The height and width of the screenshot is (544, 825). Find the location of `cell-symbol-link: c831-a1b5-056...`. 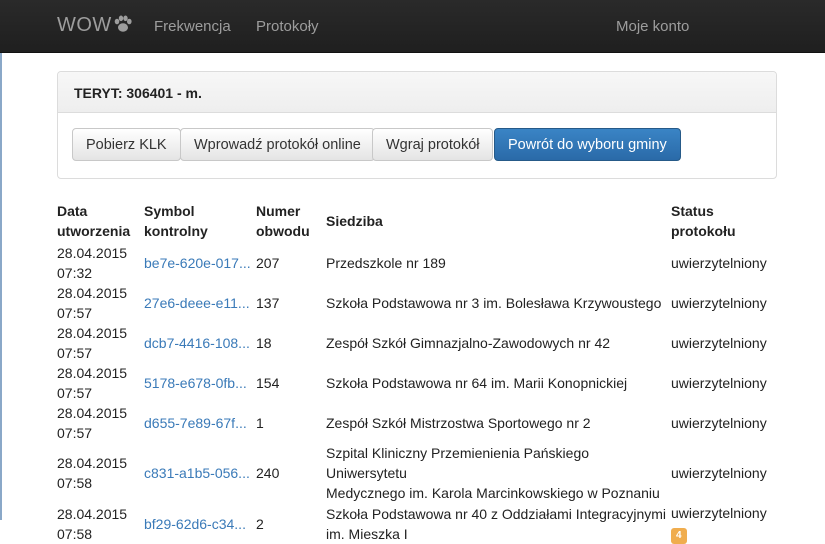

cell-symbol-link: c831-a1b5-056... is located at coordinates (200, 473).